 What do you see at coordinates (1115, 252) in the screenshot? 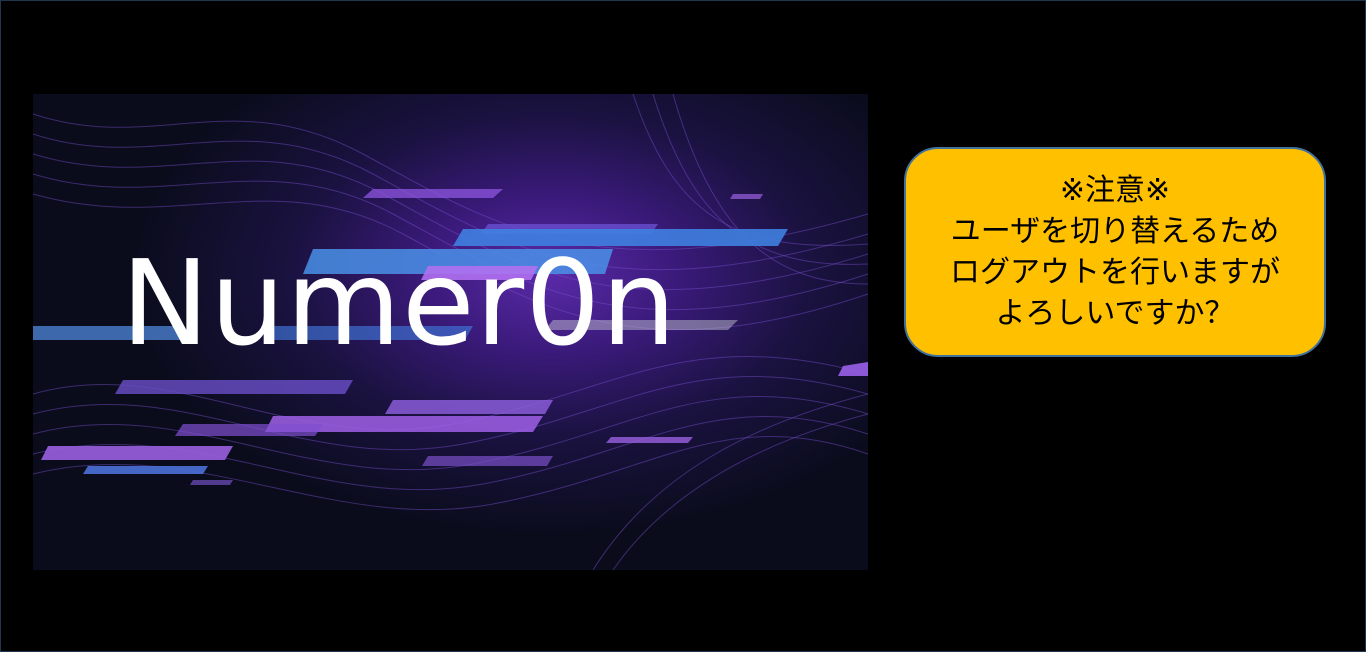
I see `logout-warning-callout: ※注意※ ユーザを切り替えるため ログアウトを行いますが よろしいですか？` at bounding box center [1115, 252].